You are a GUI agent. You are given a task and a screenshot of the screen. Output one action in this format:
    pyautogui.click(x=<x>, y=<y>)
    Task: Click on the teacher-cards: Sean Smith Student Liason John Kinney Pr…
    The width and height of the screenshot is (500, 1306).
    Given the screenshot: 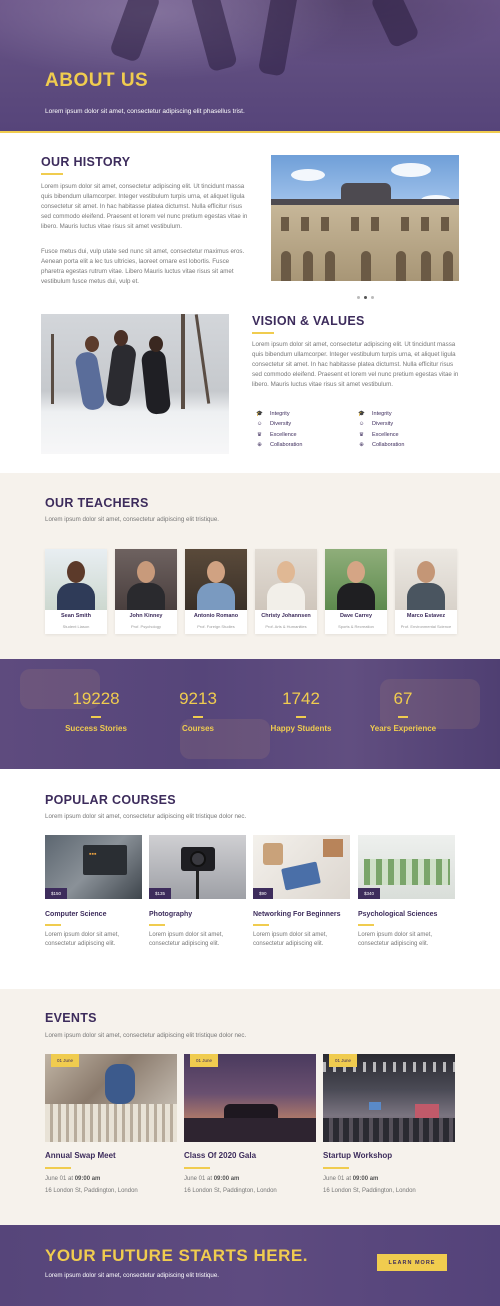 What is the action you would take?
    pyautogui.click(x=251, y=591)
    